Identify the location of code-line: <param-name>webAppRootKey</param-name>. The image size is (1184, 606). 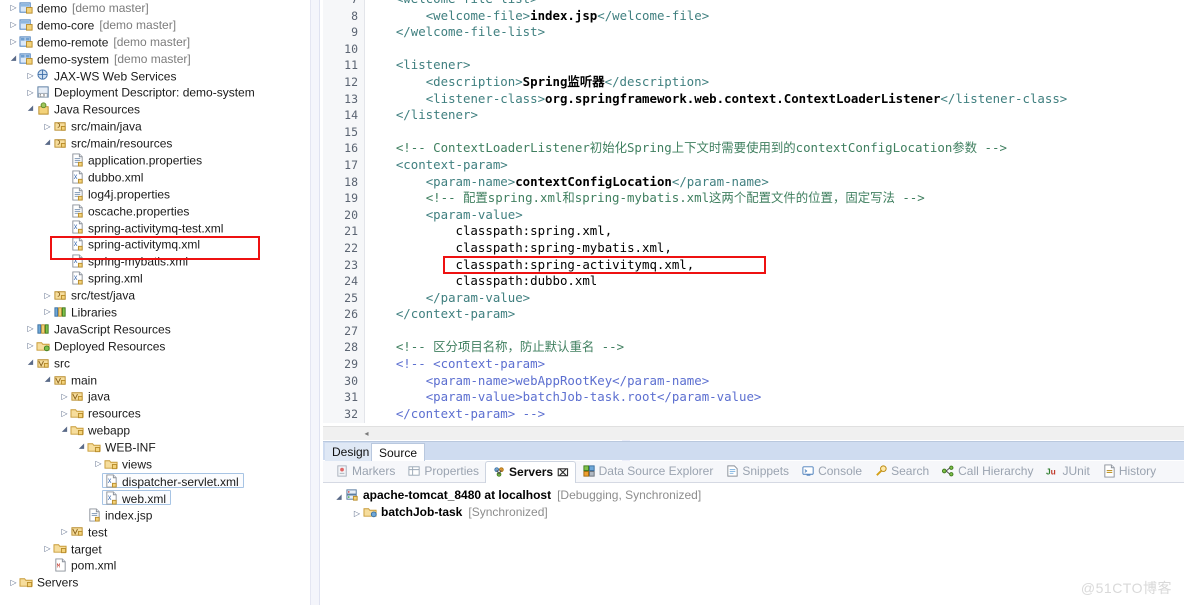
(775, 381).